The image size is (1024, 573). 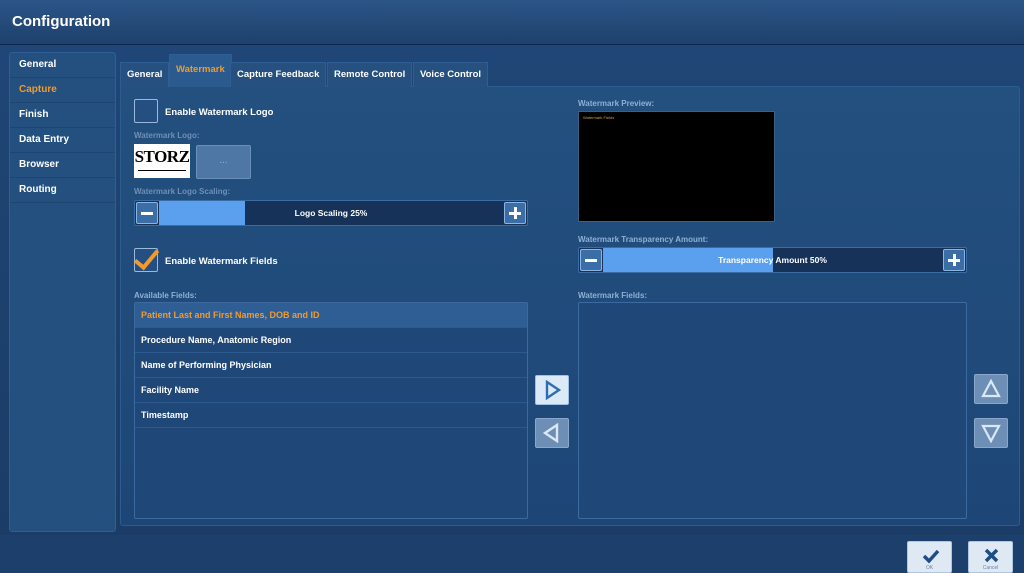 I want to click on sidebar-item-data-entry: Data Entry, so click(x=62, y=140).